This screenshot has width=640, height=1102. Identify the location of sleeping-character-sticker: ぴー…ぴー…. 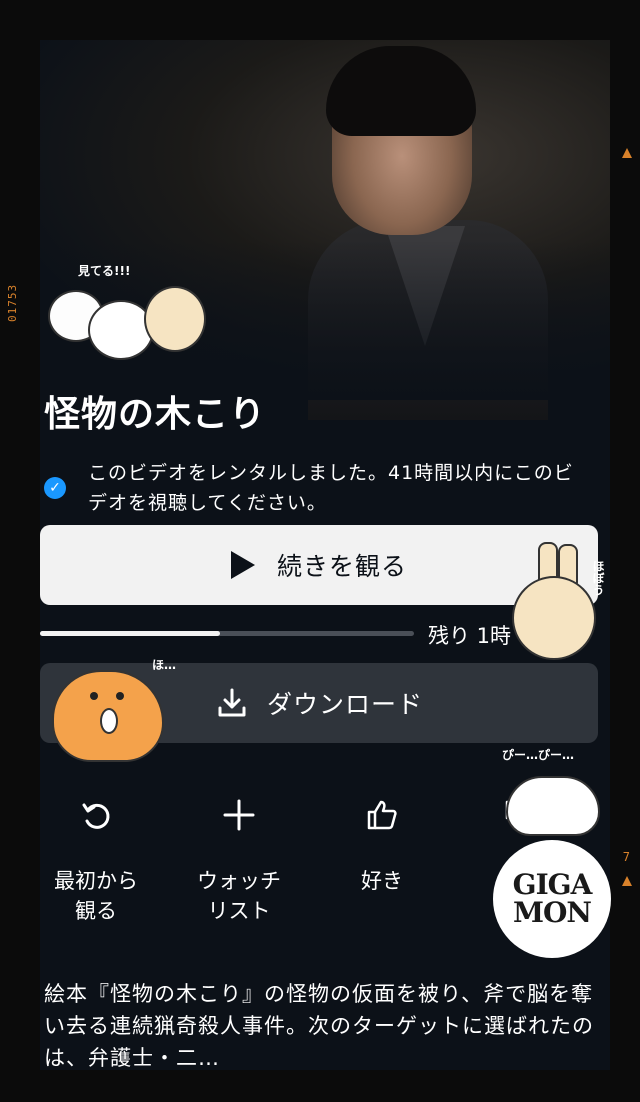
(553, 794).